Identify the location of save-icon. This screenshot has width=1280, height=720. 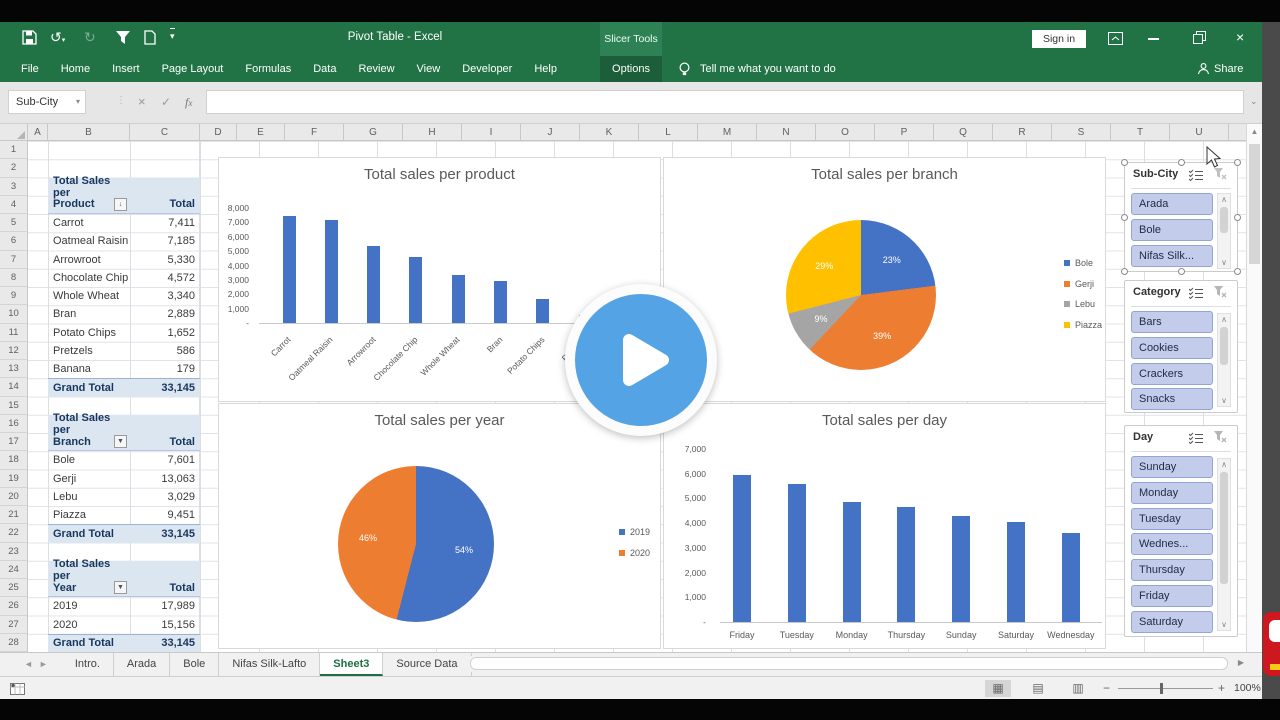
(29, 40).